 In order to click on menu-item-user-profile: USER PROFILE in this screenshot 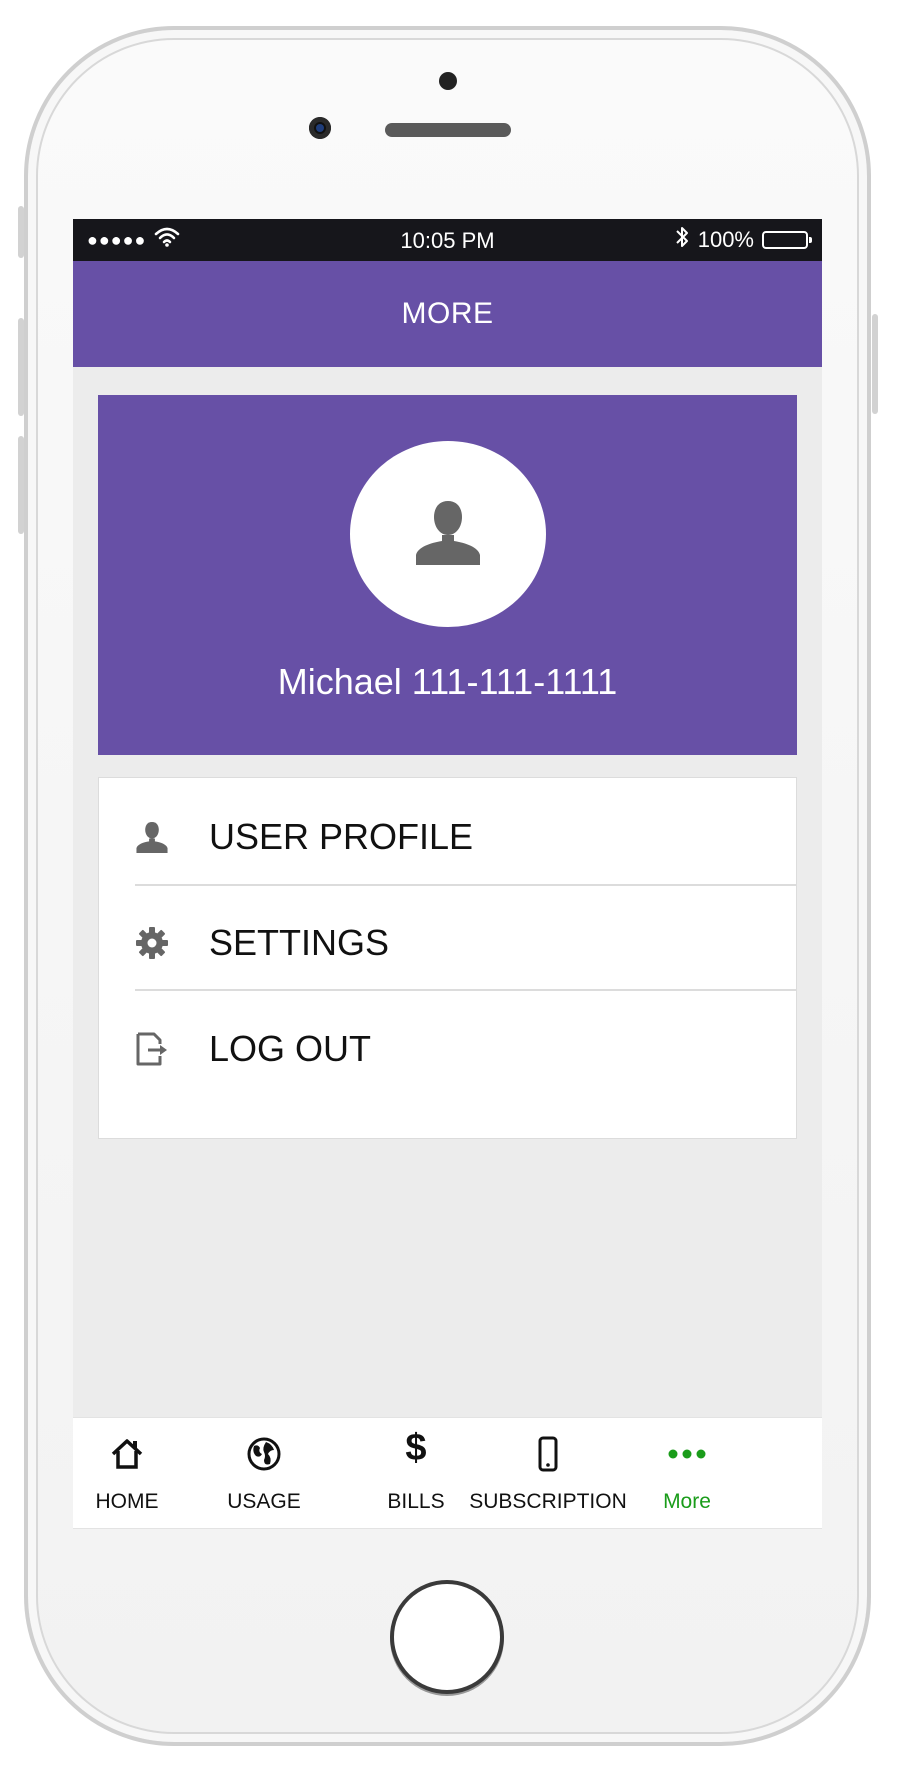, I will do `click(448, 837)`.